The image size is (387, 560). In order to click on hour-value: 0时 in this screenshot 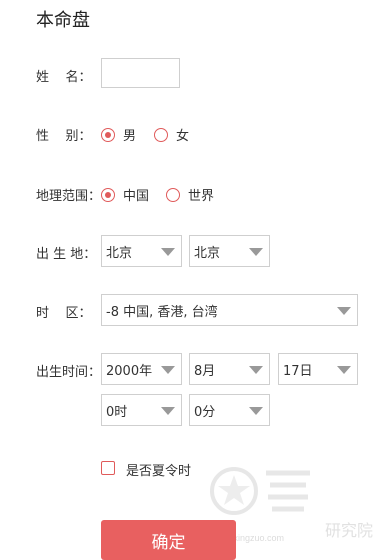, I will do `click(117, 412)`.